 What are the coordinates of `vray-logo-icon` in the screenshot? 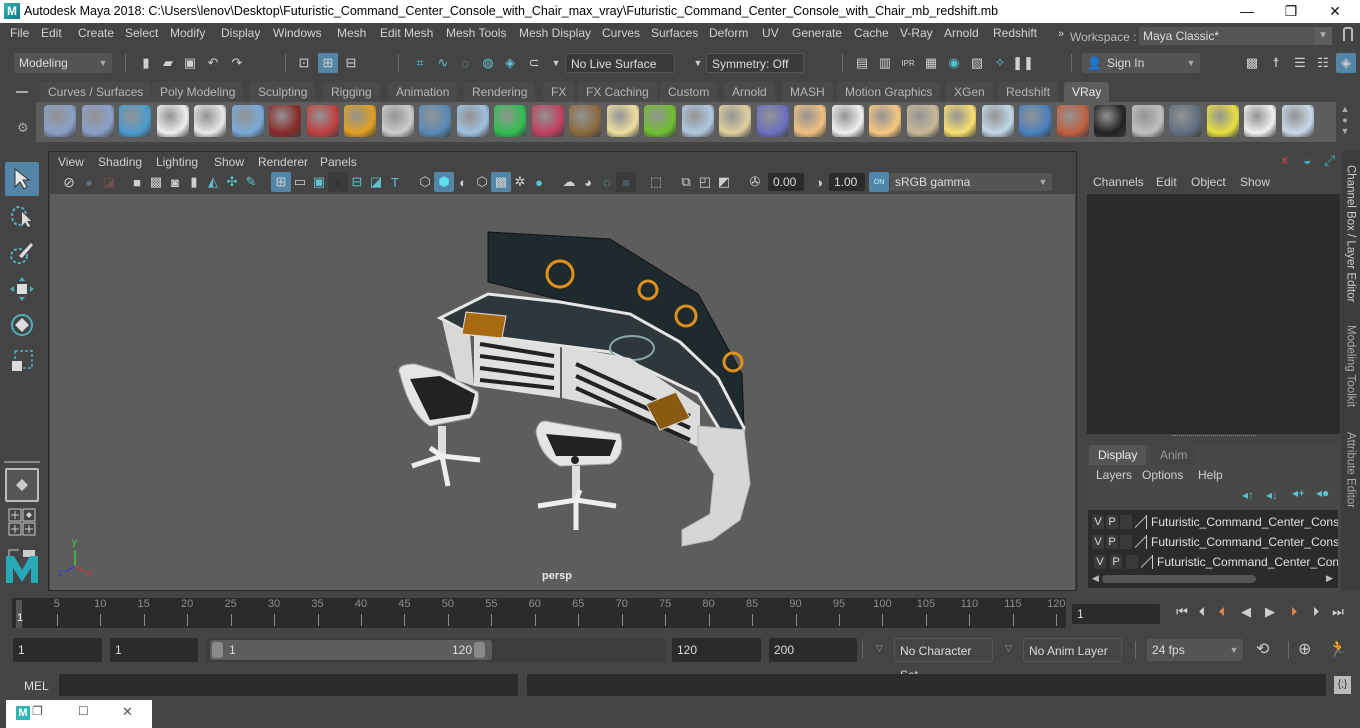 It's located at (172, 121).